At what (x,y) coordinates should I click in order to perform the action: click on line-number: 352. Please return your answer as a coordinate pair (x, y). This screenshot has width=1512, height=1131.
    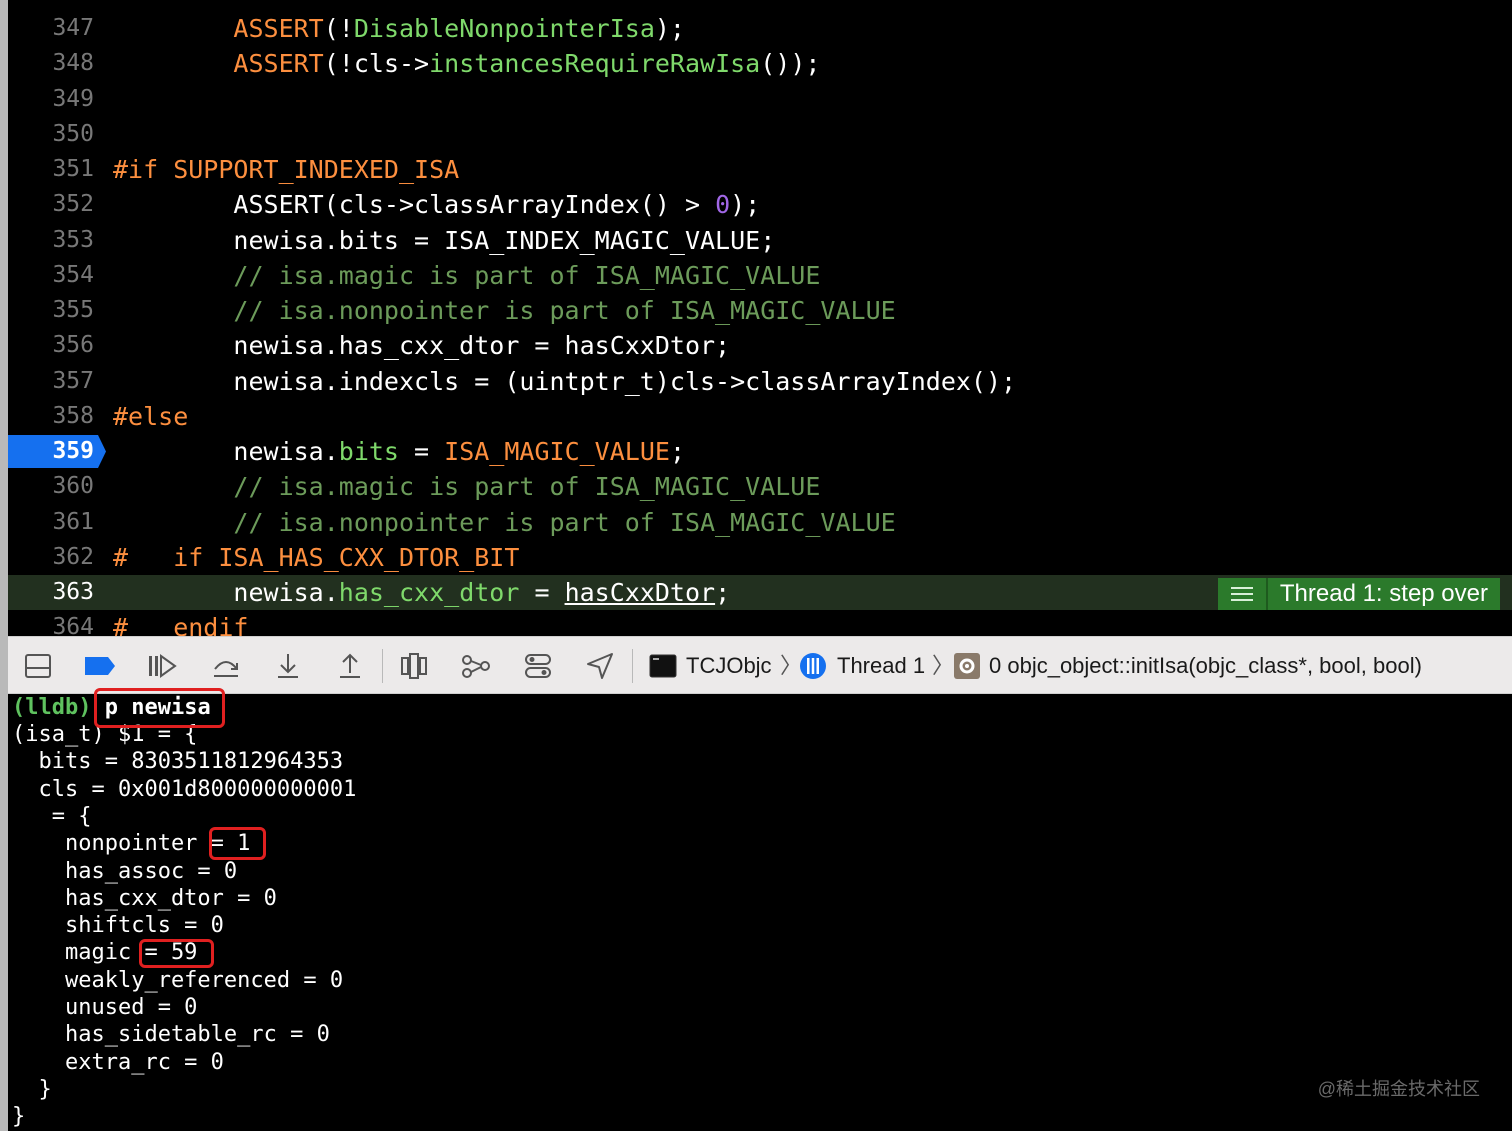
    Looking at the image, I should click on (51, 204).